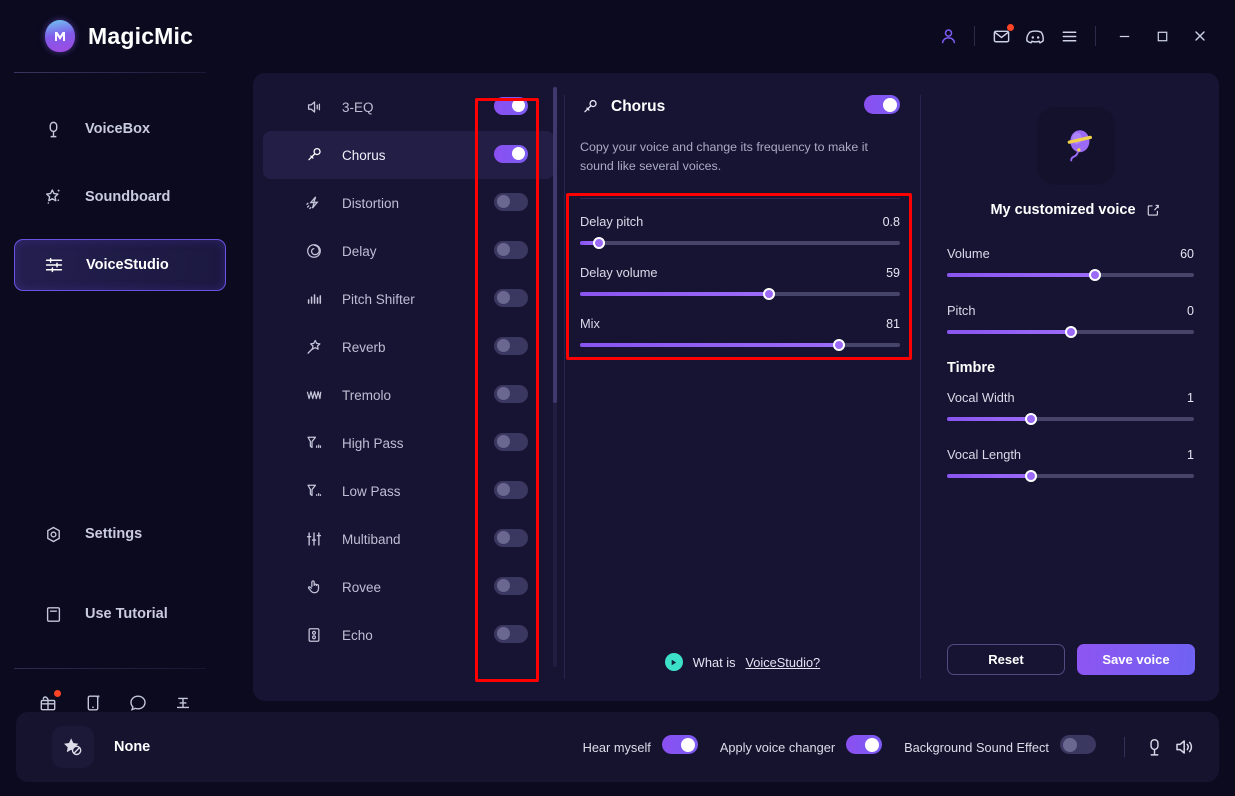 This screenshot has width=1235, height=796. I want to click on effect-detail-toggle, so click(882, 107).